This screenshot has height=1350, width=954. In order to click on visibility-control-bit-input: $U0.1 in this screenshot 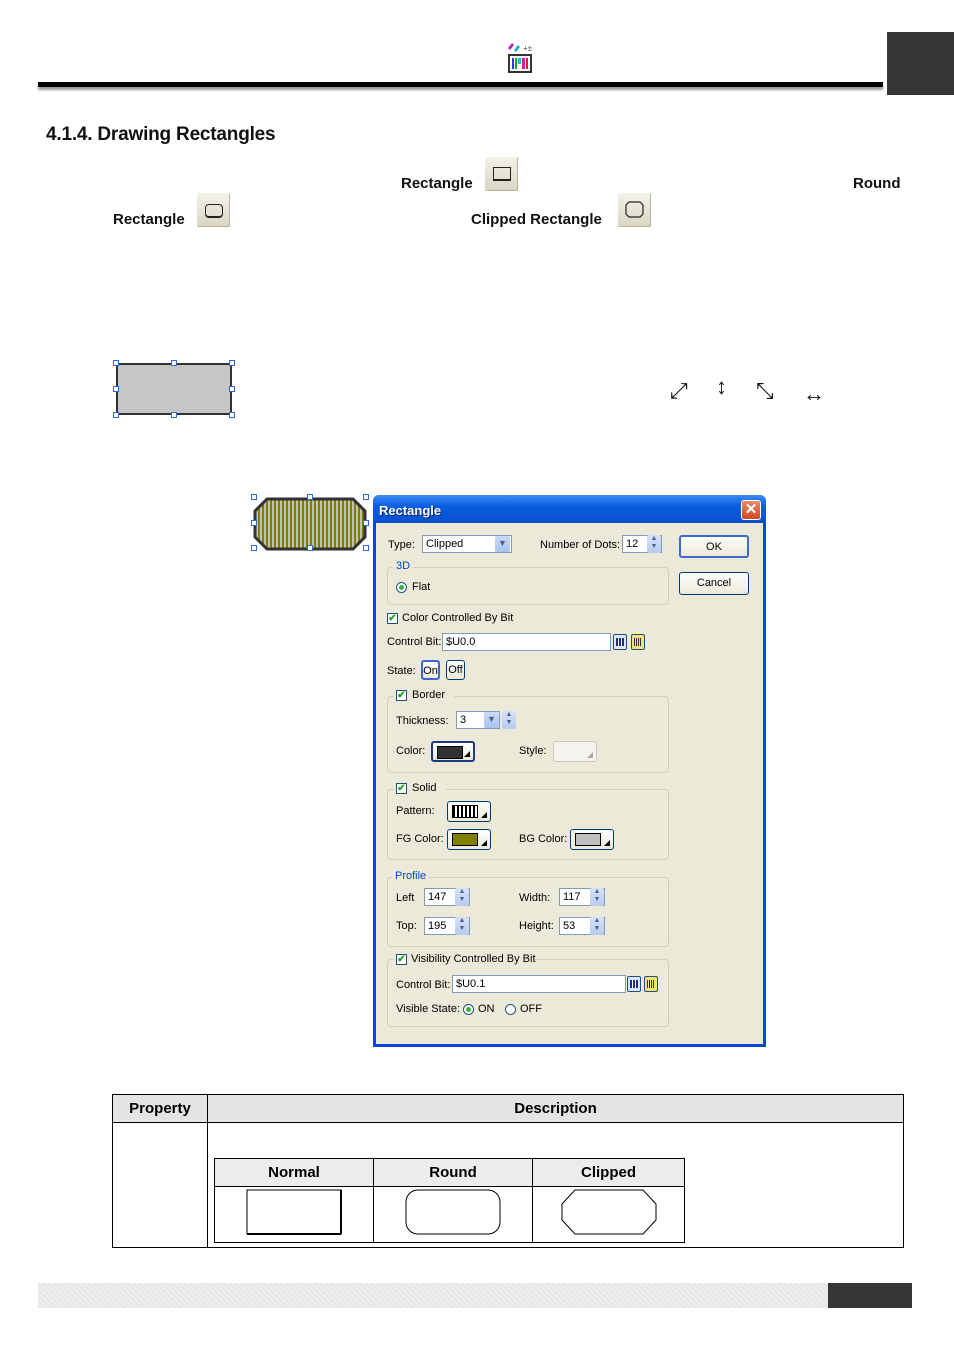, I will do `click(539, 984)`.